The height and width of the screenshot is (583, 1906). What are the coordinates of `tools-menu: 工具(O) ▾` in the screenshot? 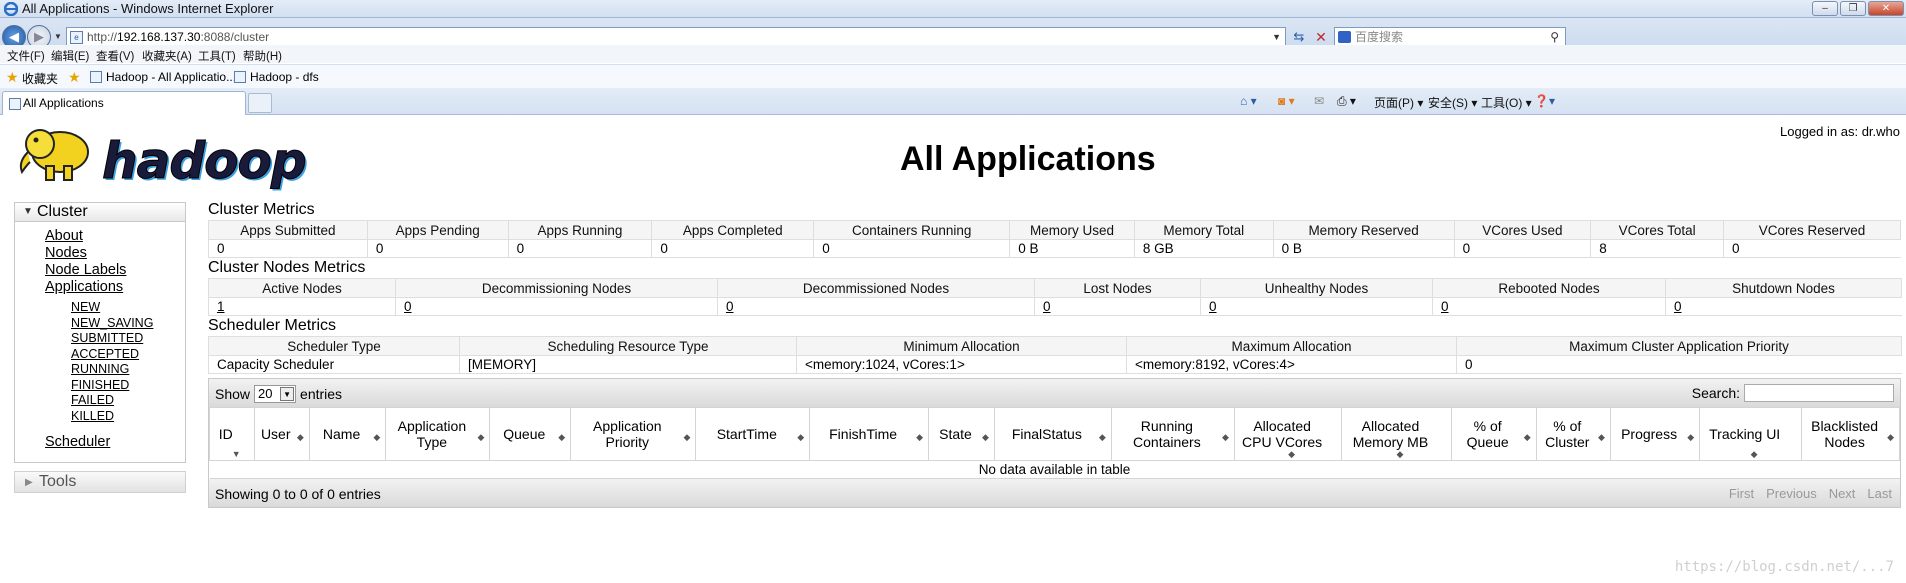 It's located at (1506, 102).